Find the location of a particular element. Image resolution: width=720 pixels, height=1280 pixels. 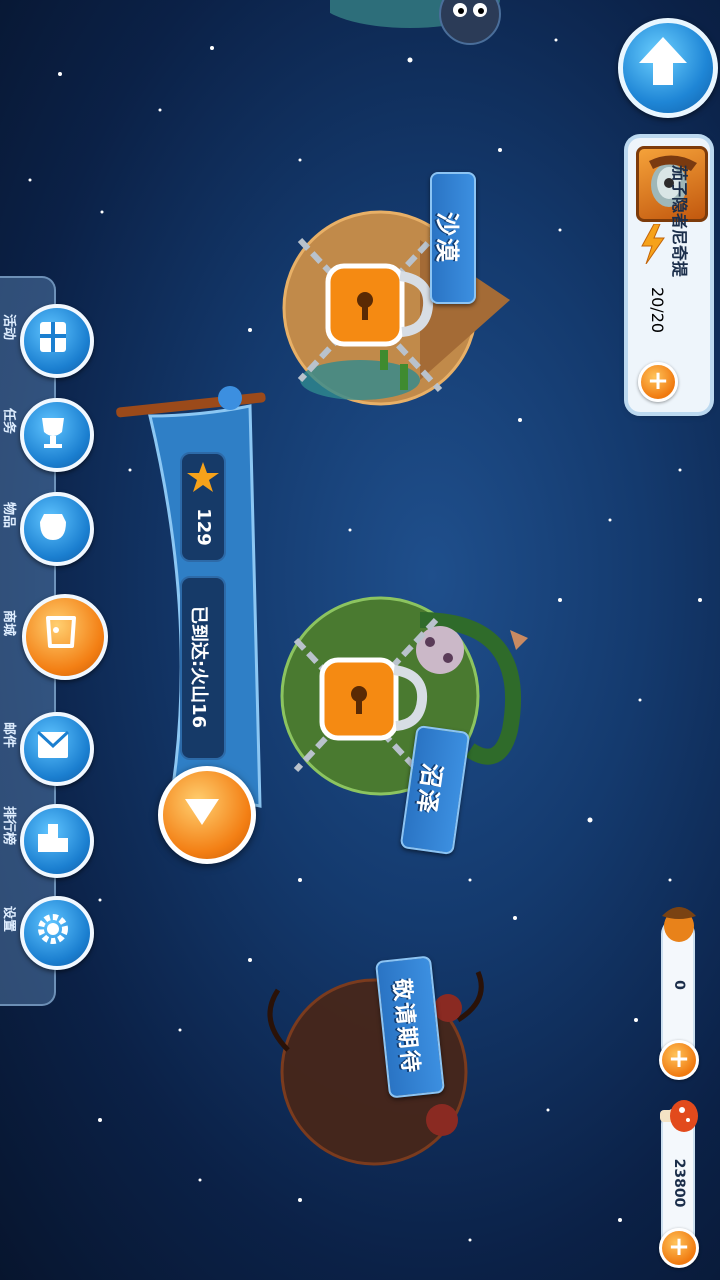

acorn-icon is located at coordinates (679, 924).